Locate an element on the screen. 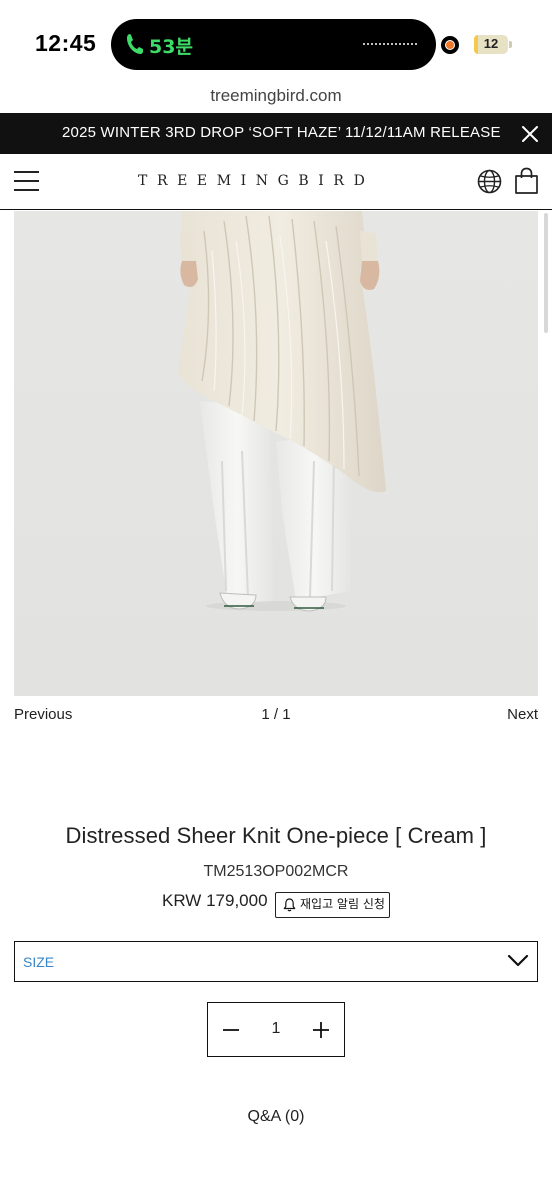 The width and height of the screenshot is (552, 1200). call-duration: 53분 is located at coordinates (171, 47).